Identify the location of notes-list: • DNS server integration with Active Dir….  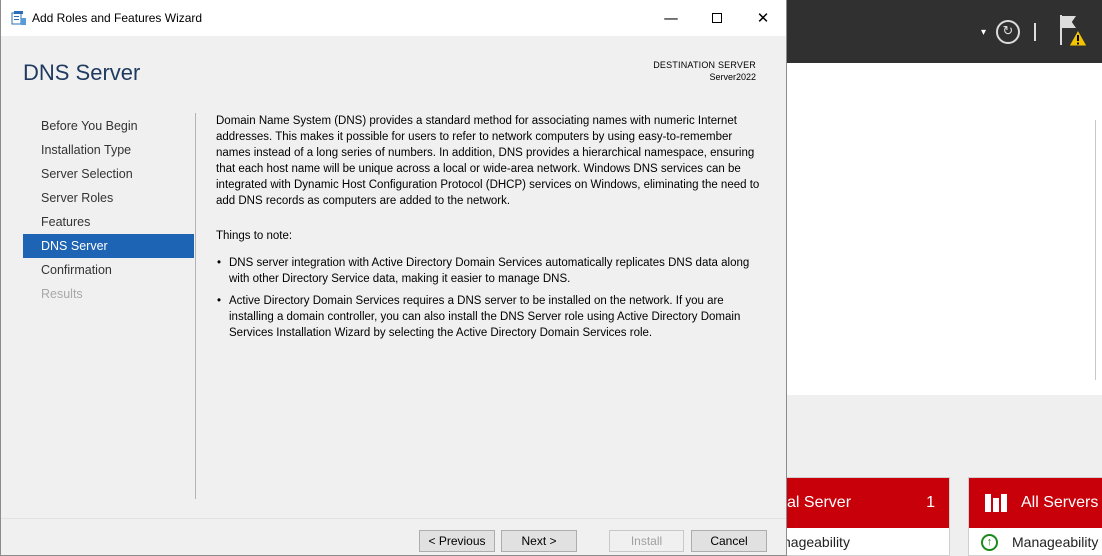
(491, 298).